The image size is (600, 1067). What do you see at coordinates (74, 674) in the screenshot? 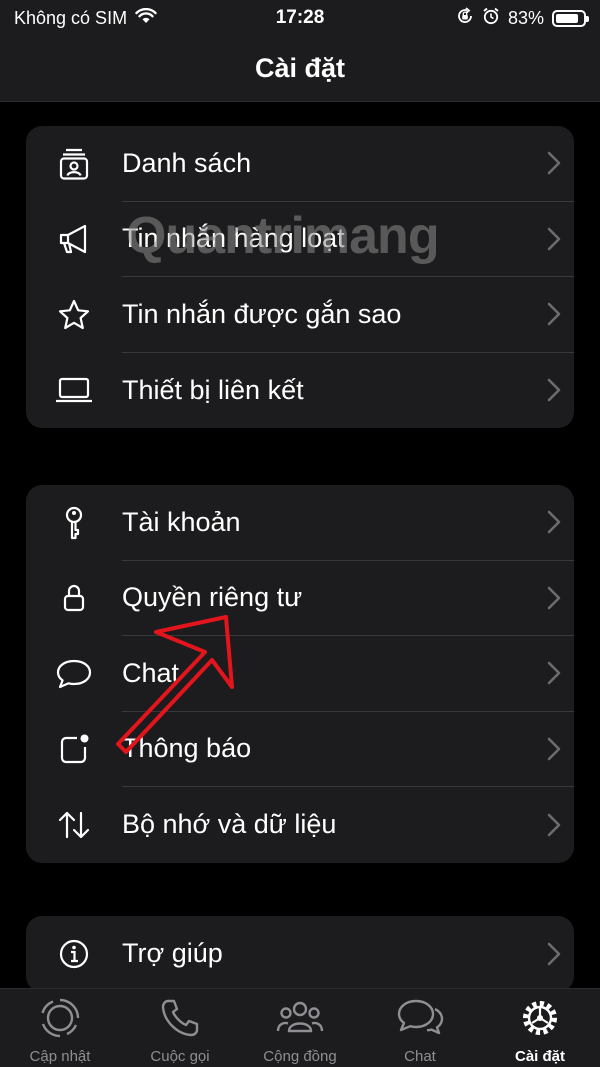
I see `chat-bubble-icon` at bounding box center [74, 674].